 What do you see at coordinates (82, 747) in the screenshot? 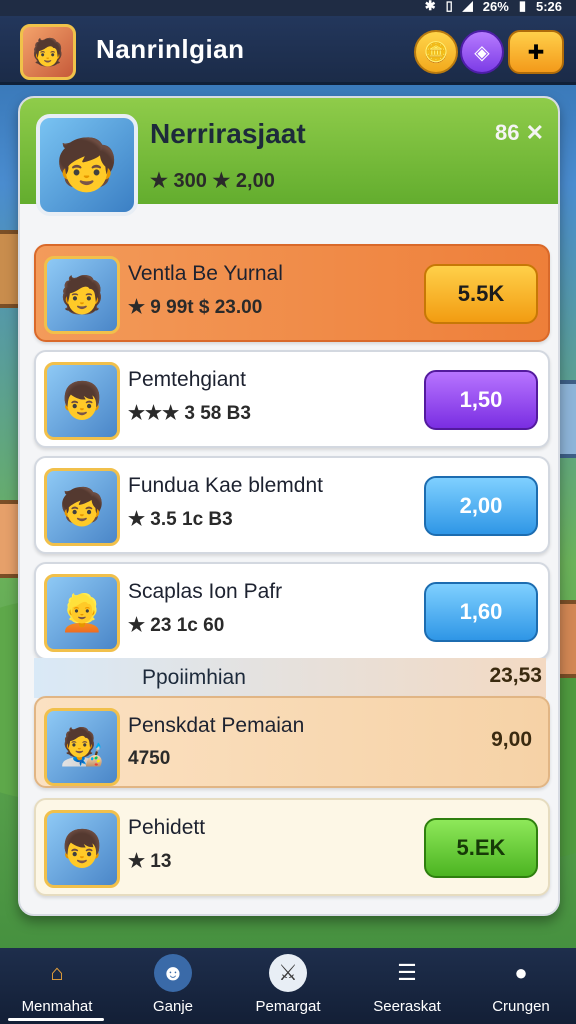
I see `character-avatar: 🧑‍🎨` at bounding box center [82, 747].